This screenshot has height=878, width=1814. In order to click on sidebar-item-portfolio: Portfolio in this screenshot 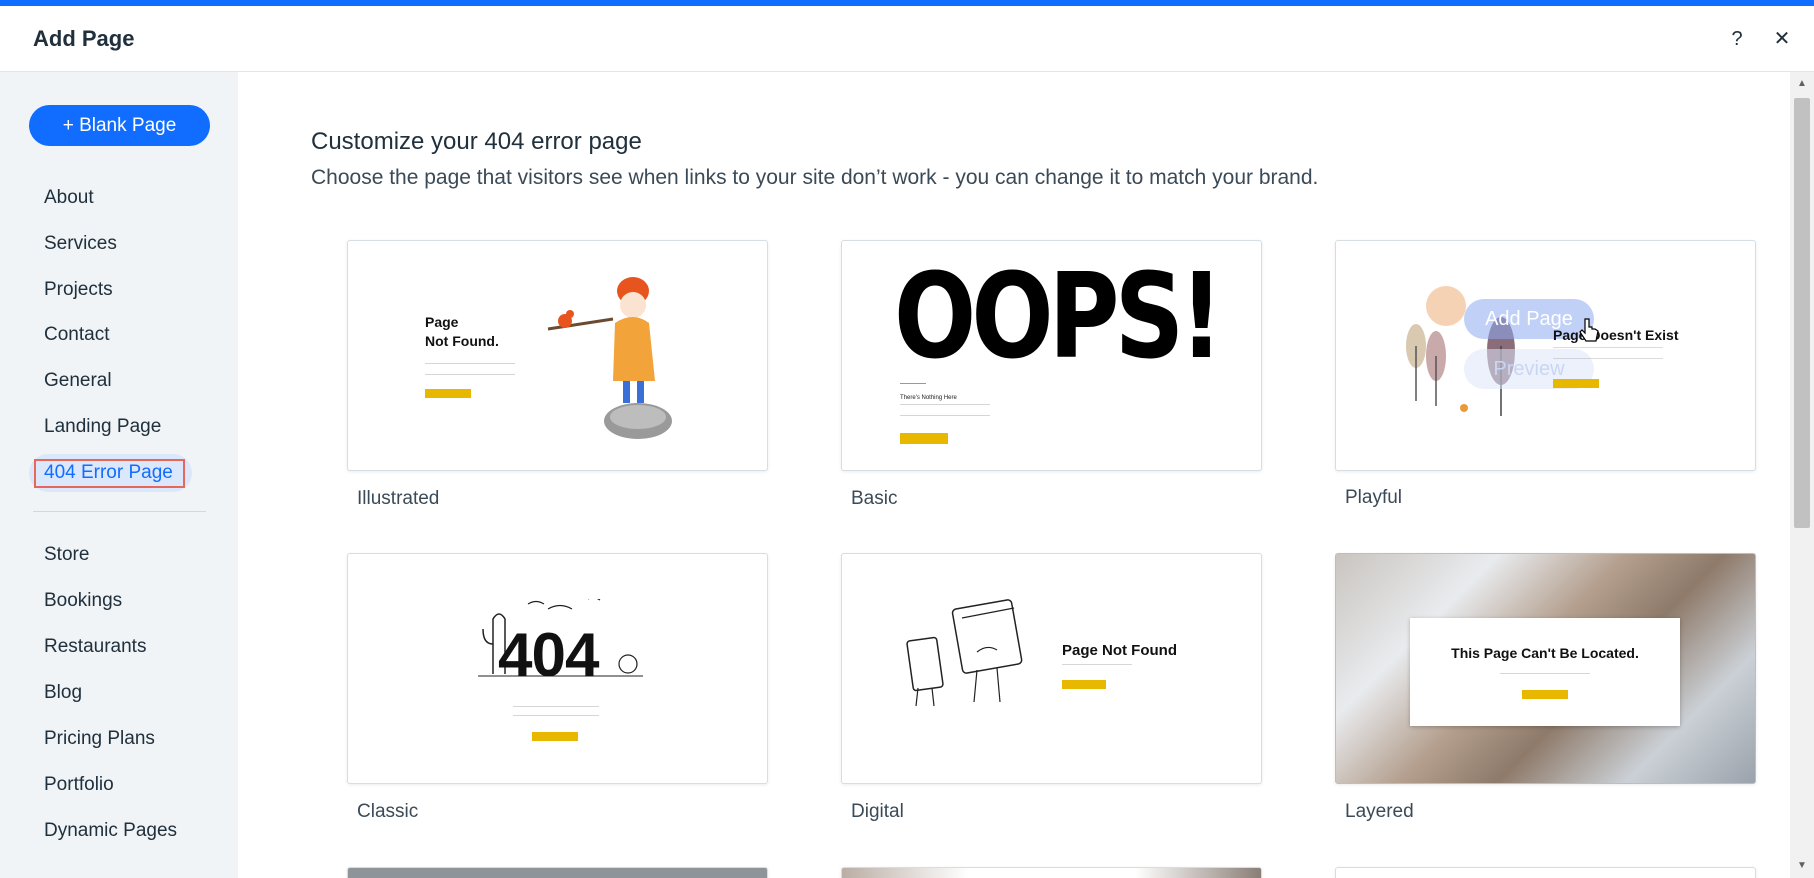, I will do `click(79, 785)`.